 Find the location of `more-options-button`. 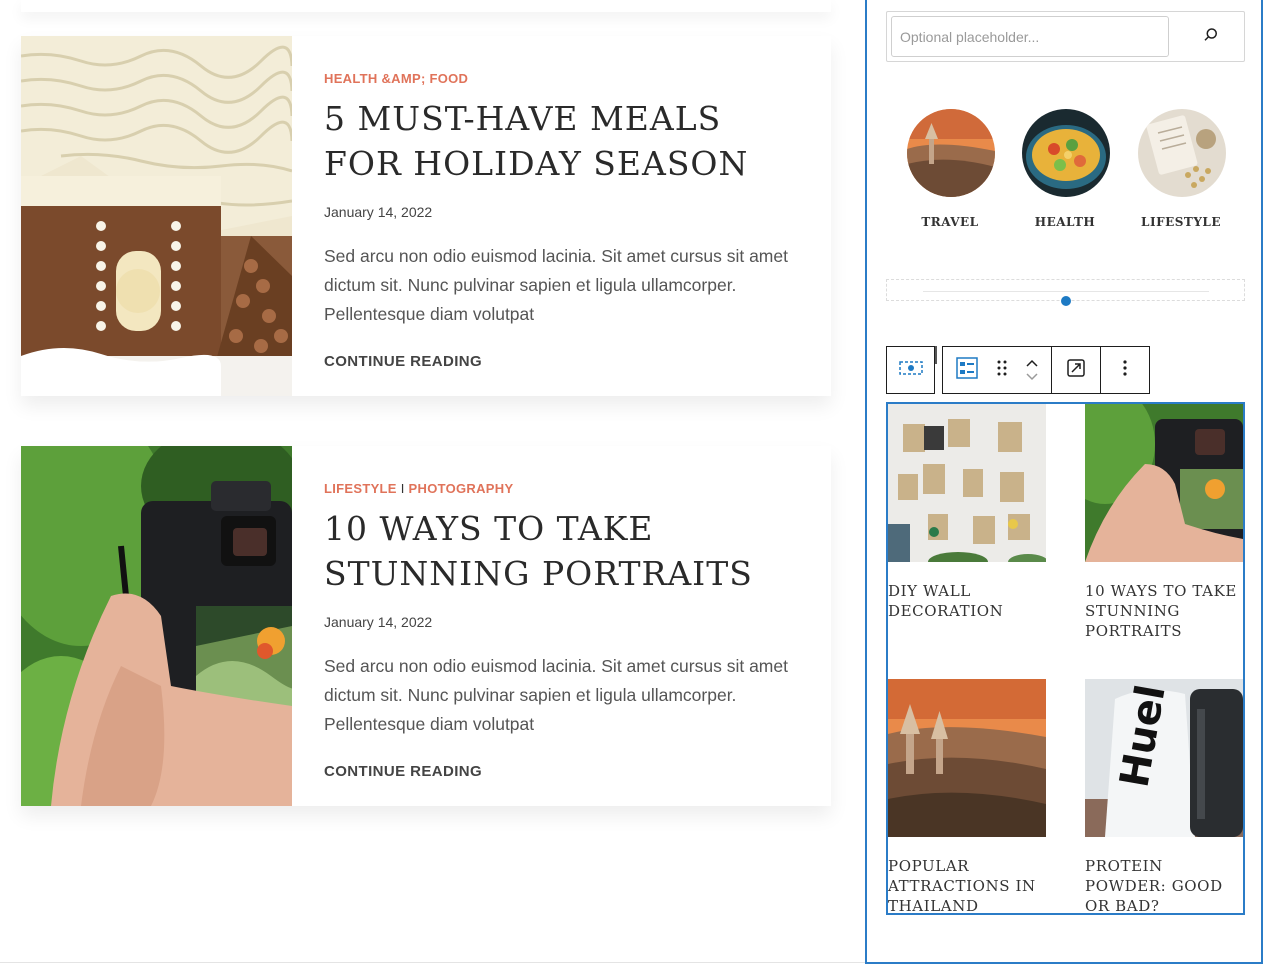

more-options-button is located at coordinates (1125, 370).